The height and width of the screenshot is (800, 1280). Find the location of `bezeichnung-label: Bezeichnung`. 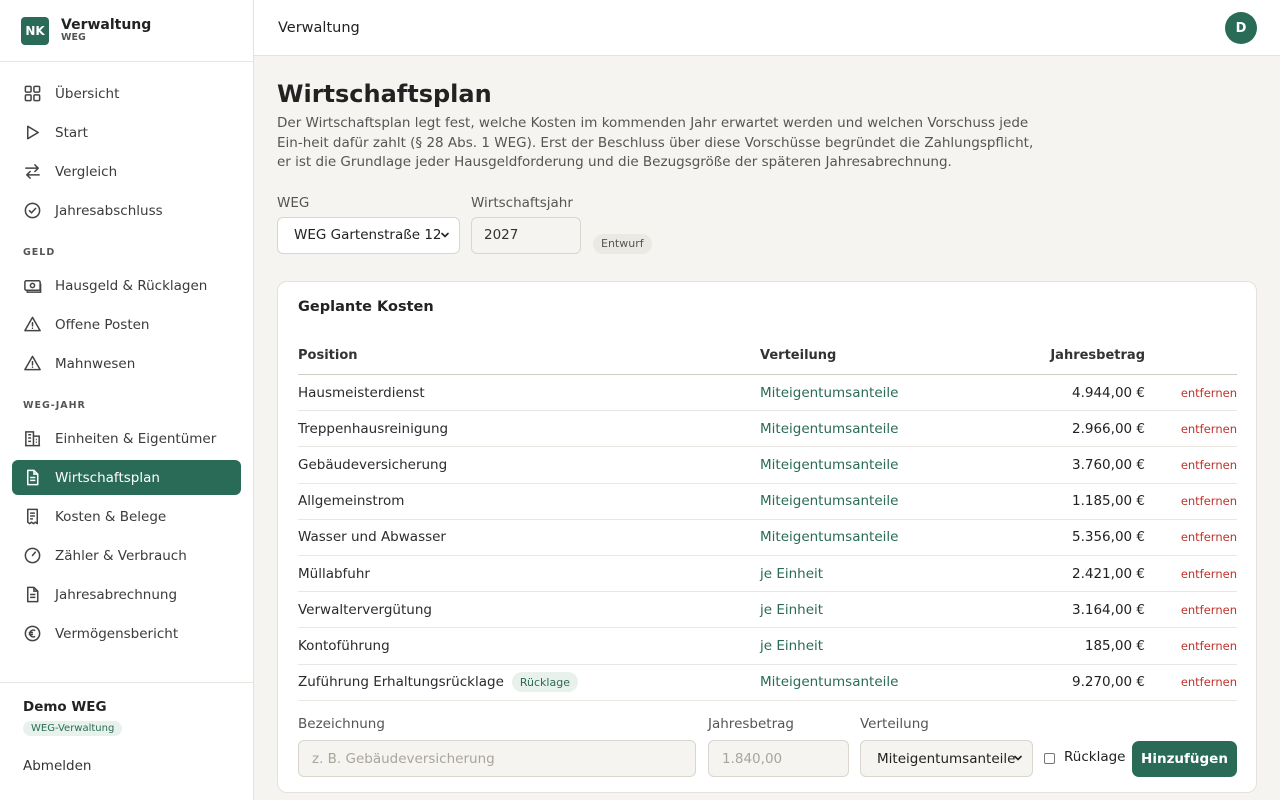

bezeichnung-label: Bezeichnung is located at coordinates (341, 724).